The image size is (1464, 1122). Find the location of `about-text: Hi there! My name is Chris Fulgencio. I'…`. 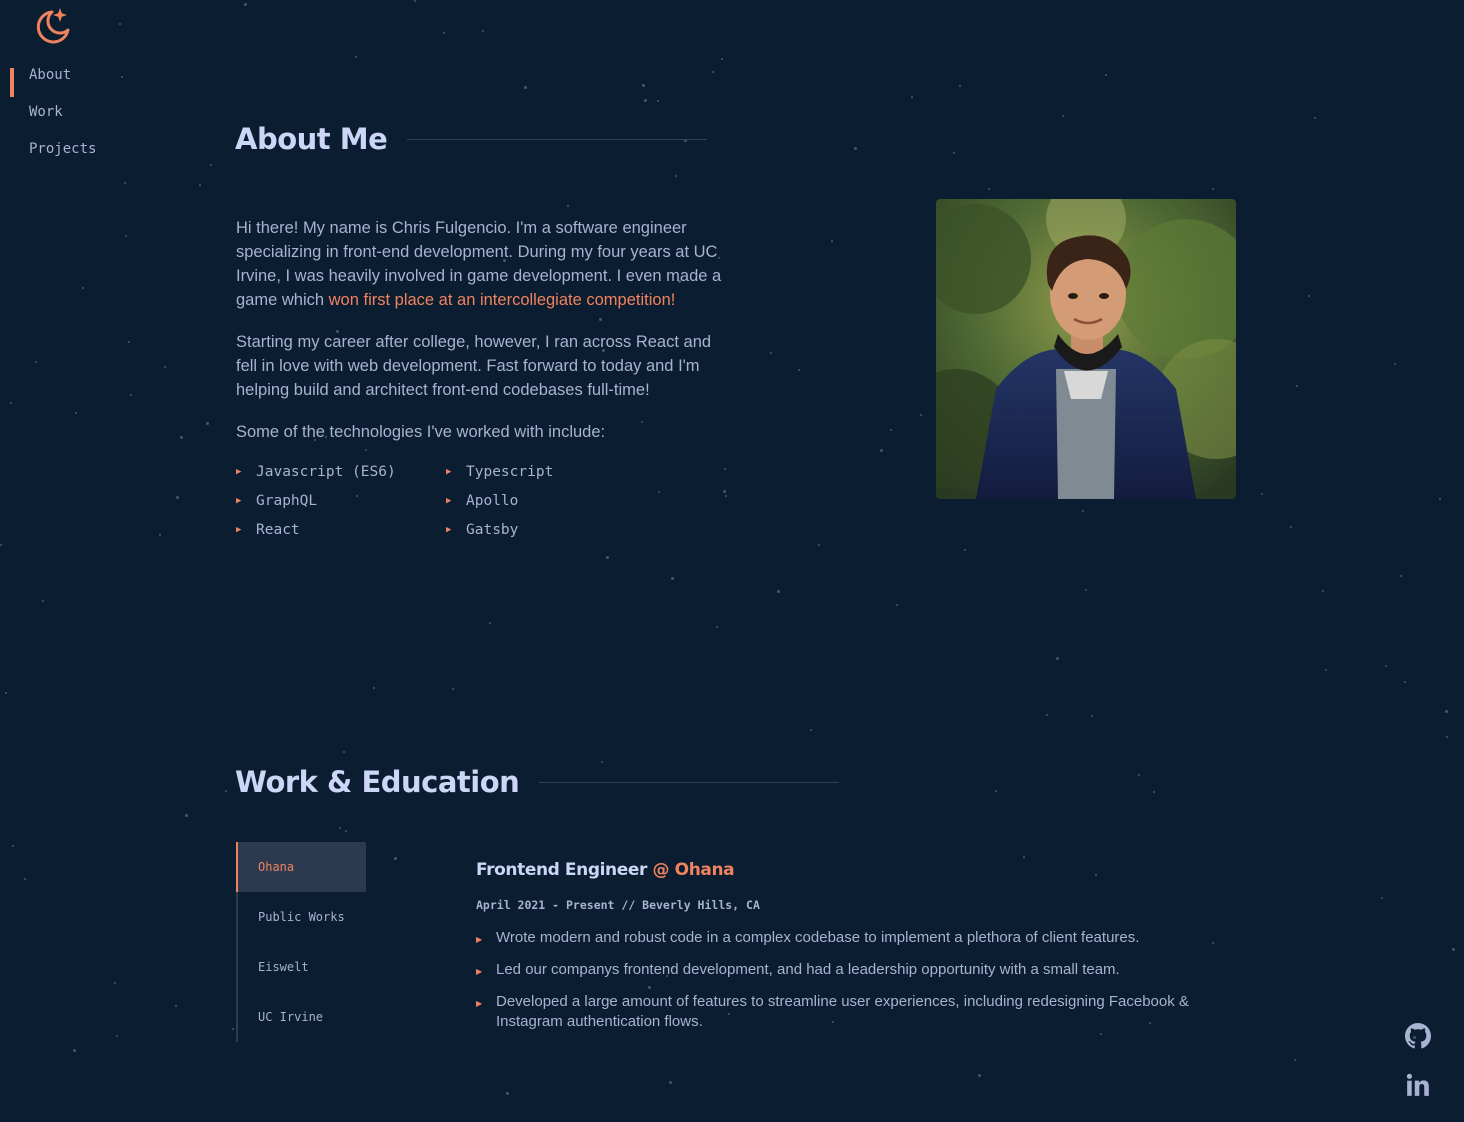

about-text: Hi there! My name is Chris Fulgencio. I'… is located at coordinates (486, 339).